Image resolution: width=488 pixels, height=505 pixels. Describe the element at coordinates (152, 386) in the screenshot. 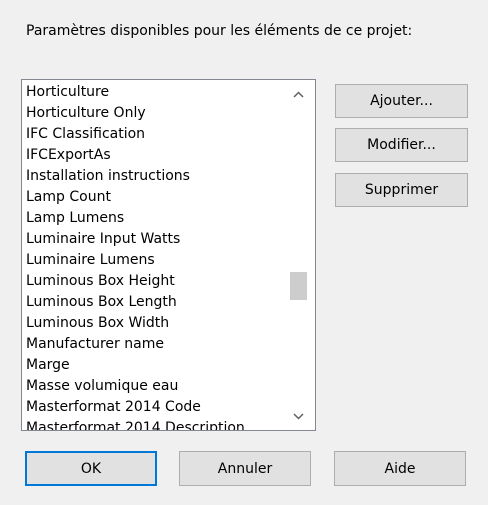

I see `list-item: Masse volumique eau` at that location.